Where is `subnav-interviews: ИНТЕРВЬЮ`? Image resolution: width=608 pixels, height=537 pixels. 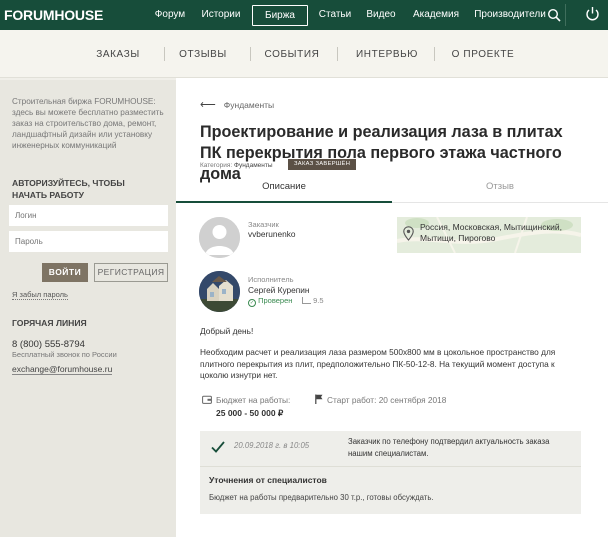 subnav-interviews: ИНТЕРВЬЮ is located at coordinates (387, 54).